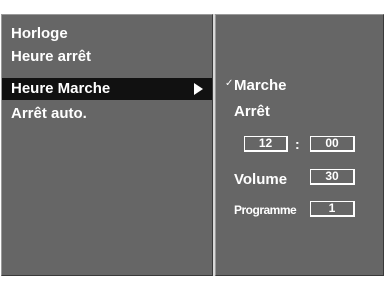 This screenshot has height=287, width=384. What do you see at coordinates (39, 33) in the screenshot?
I see `menu-item-label: Horloge` at bounding box center [39, 33].